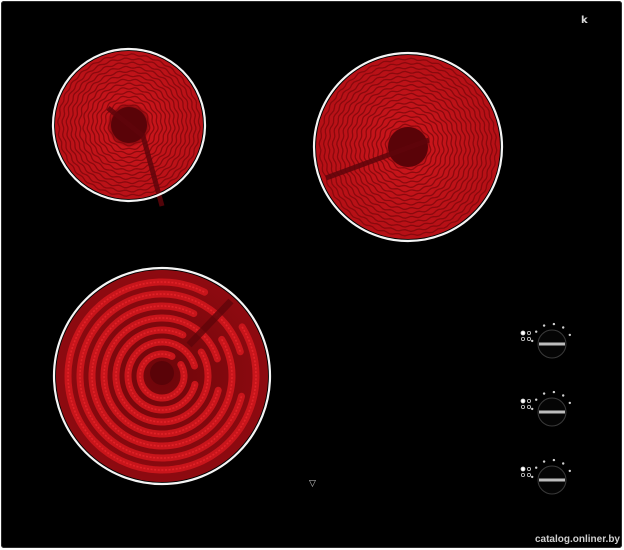 Image resolution: width=624 pixels, height=550 pixels. Describe the element at coordinates (129, 127) in the screenshot. I see `rear-left-zone` at that location.